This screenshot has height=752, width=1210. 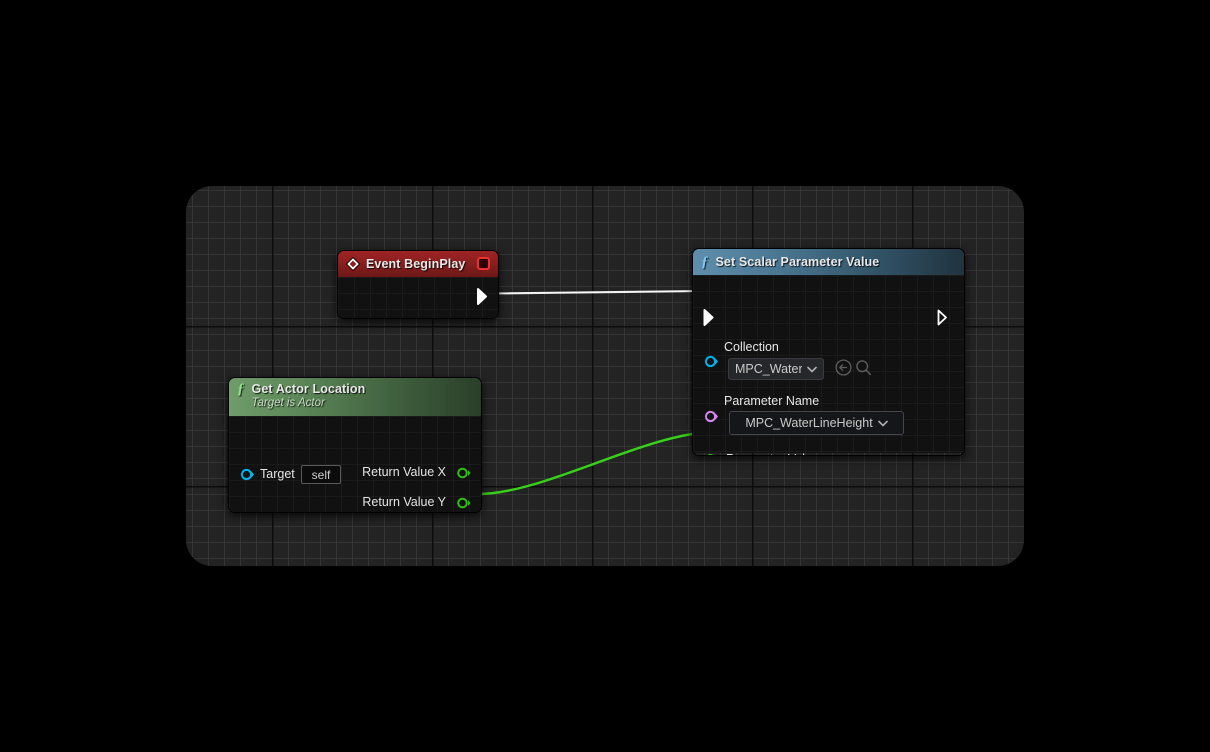 What do you see at coordinates (247, 474) in the screenshot?
I see `target-object-pin` at bounding box center [247, 474].